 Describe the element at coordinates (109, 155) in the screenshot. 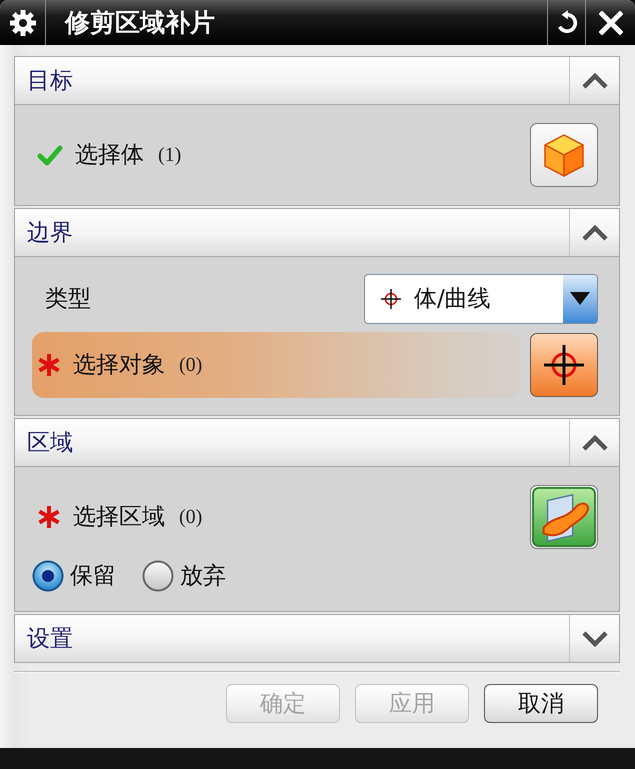

I see `selection-label: 选择体` at that location.